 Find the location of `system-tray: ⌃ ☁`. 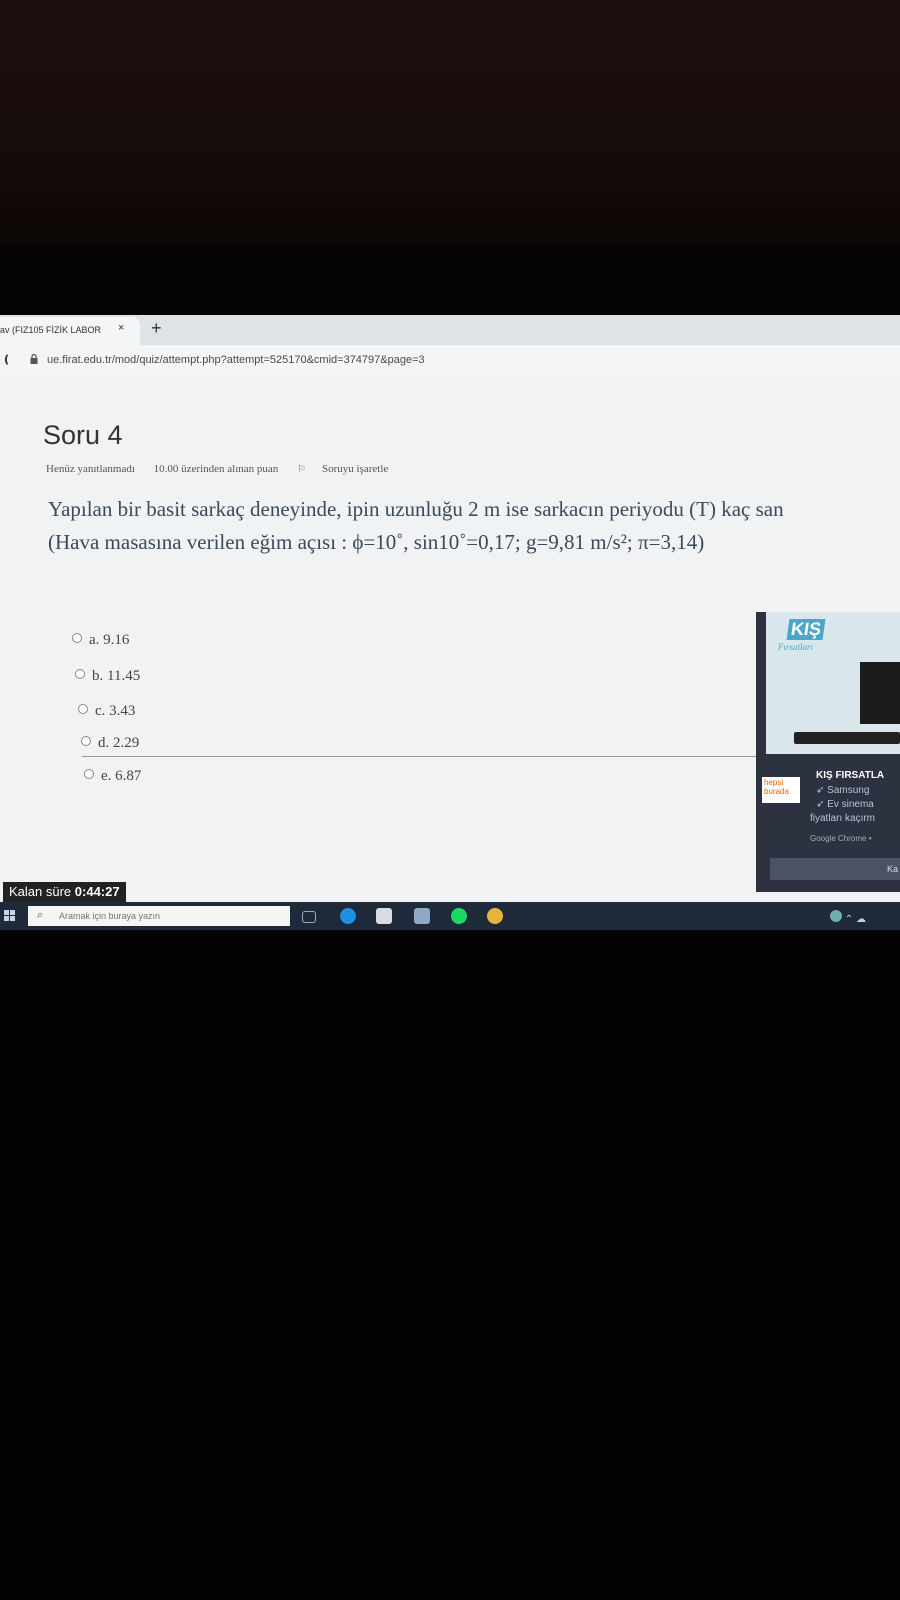

system-tray: ⌃ ☁ is located at coordinates (848, 917).